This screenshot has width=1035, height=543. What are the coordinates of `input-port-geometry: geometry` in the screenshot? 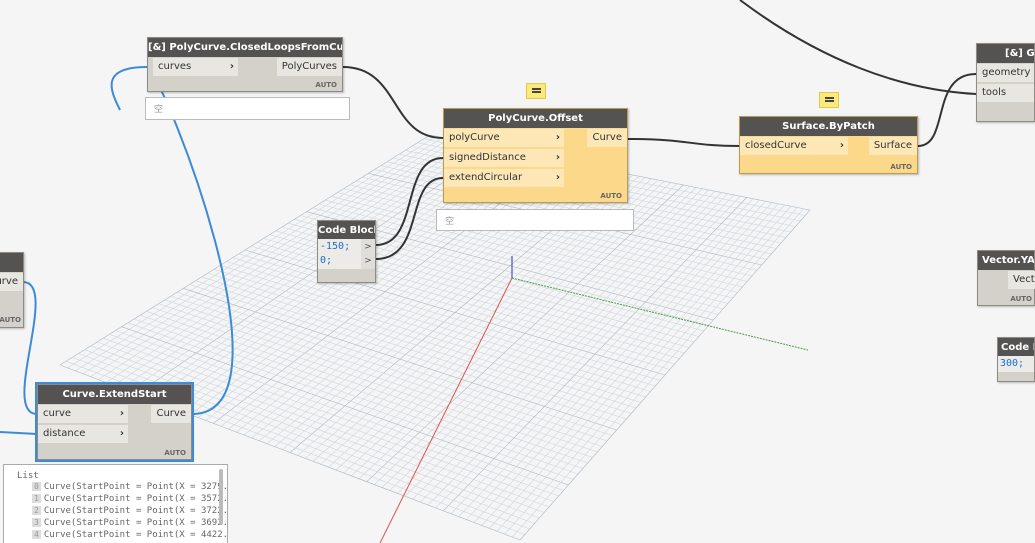 It's located at (1005, 73).